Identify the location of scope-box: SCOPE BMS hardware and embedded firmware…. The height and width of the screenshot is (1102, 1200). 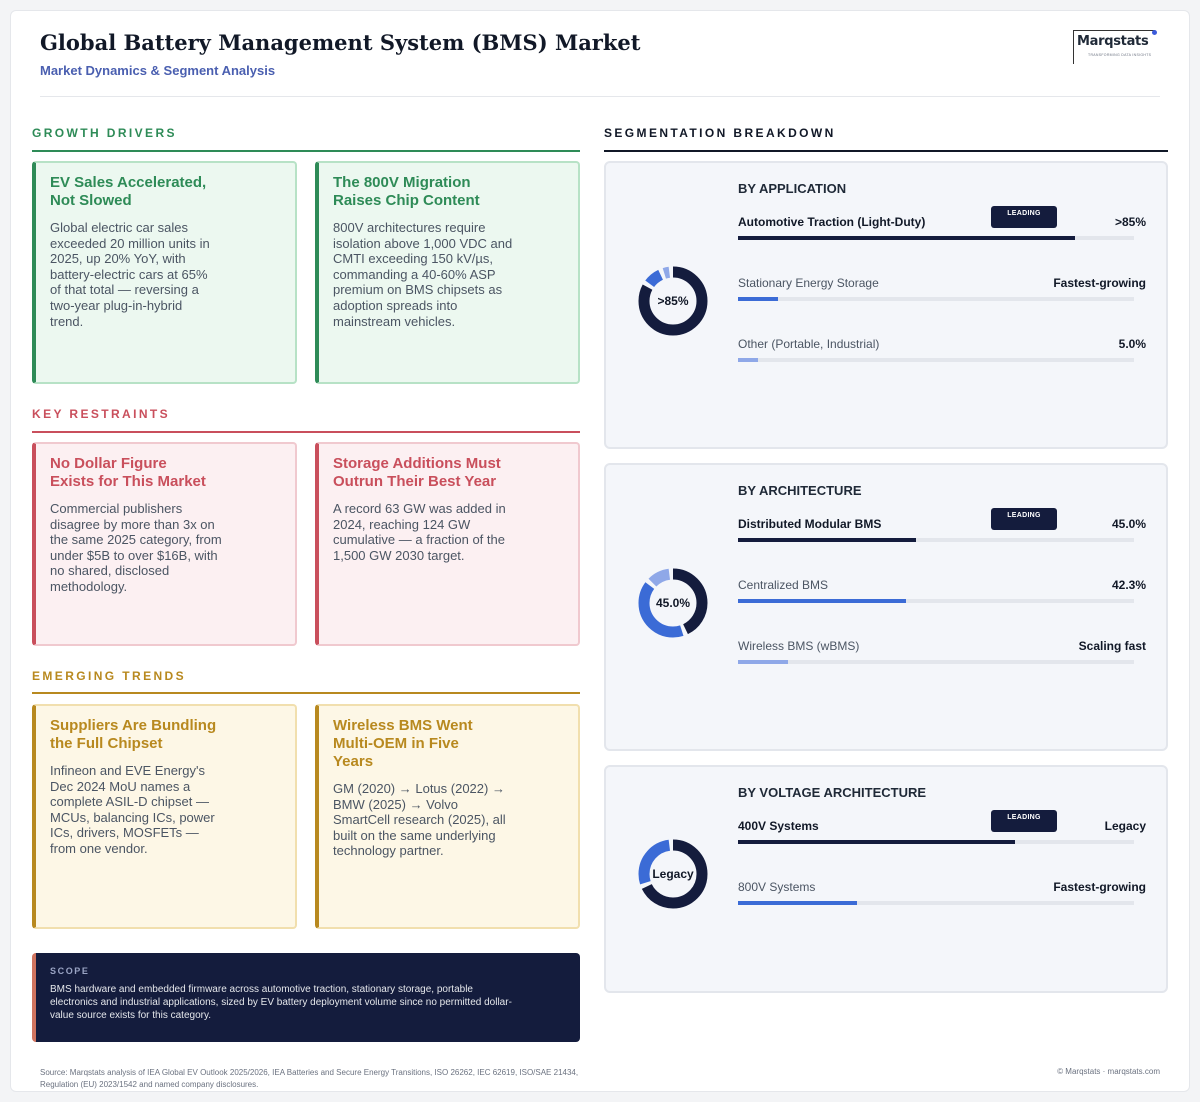
(306, 997).